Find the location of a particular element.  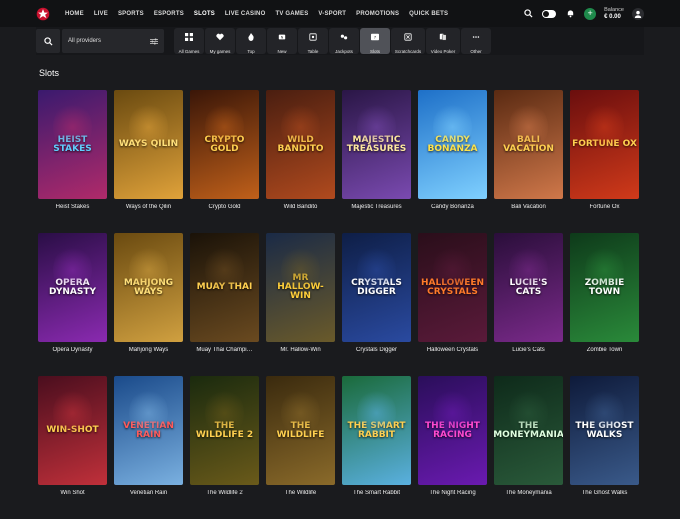

game-title: Win Shot is located at coordinates (72, 493).